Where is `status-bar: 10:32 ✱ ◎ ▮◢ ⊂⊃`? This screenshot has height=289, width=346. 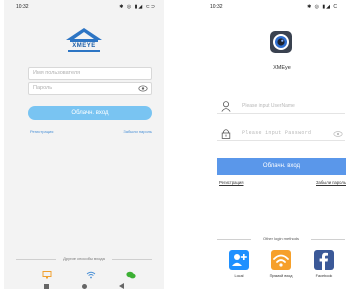
status-bar: 10:32 ✱ ◎ ▮◢ ⊂⊃ is located at coordinates (84, 7).